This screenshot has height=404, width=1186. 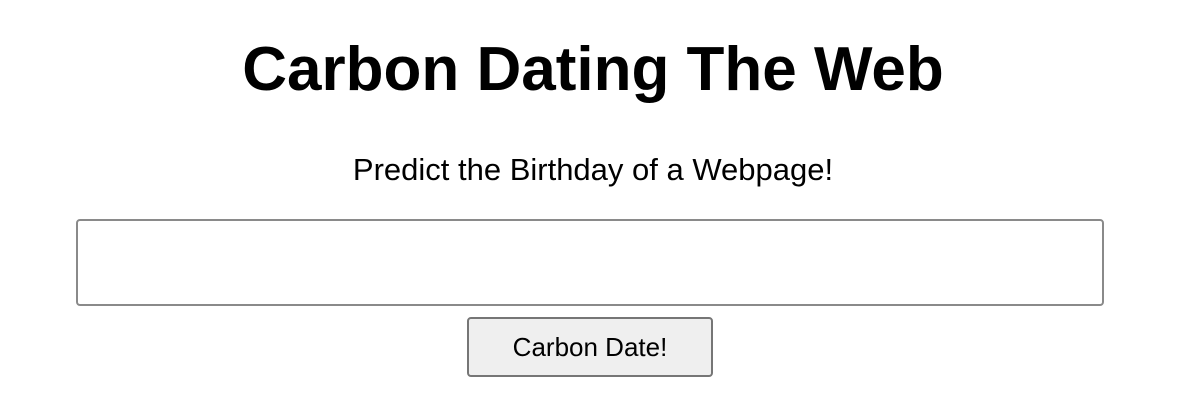 What do you see at coordinates (593, 69) in the screenshot?
I see `page-title: Carbon Dating The Web` at bounding box center [593, 69].